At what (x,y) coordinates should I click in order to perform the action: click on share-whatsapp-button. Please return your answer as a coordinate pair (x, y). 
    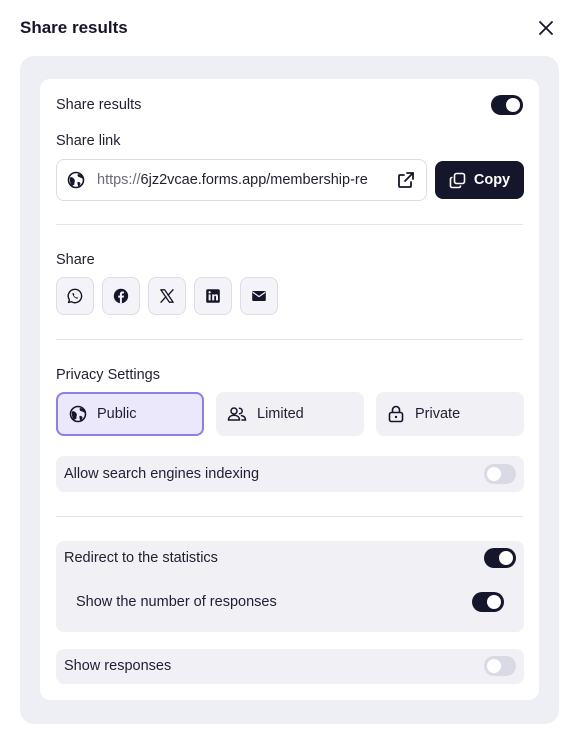
    Looking at the image, I should click on (75, 296).